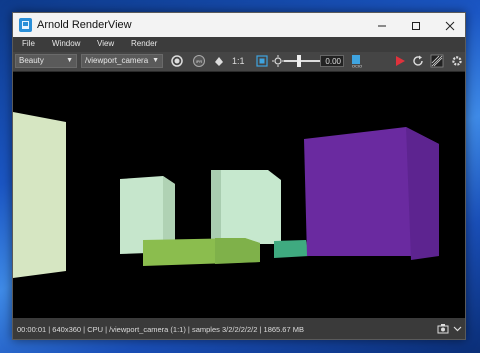  Describe the element at coordinates (437, 61) in the screenshot. I see `debug-shading-icon` at that location.